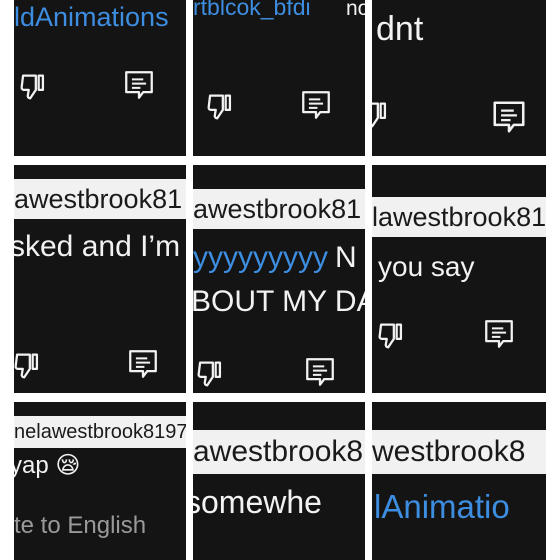  I want to click on username-label: nelawestbrook8197, so click(100, 432).